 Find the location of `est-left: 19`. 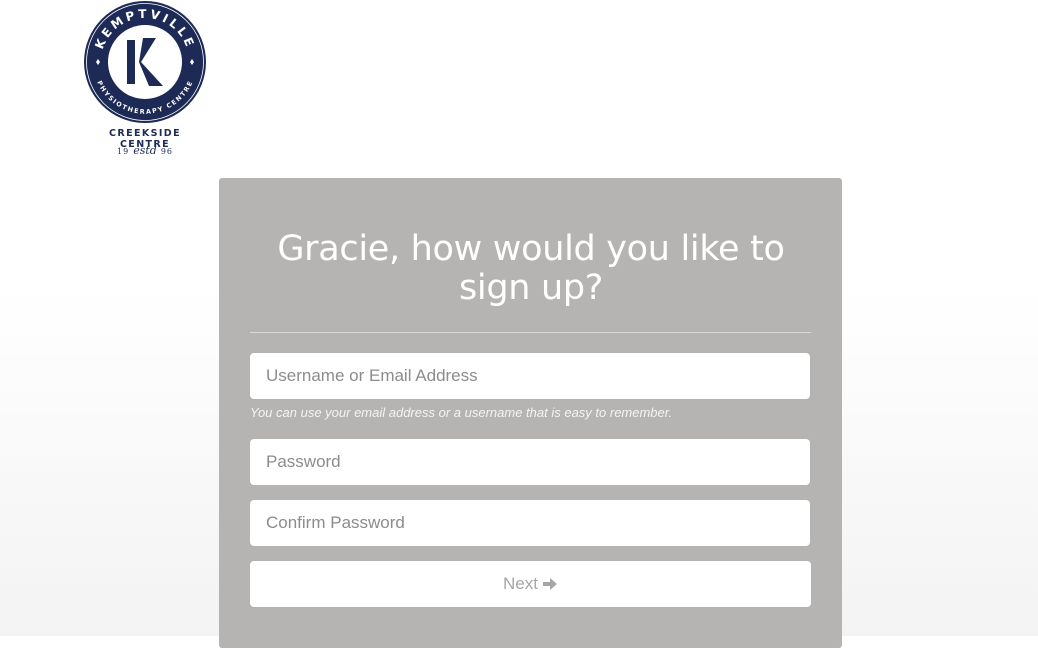

est-left: 19 is located at coordinates (123, 151).